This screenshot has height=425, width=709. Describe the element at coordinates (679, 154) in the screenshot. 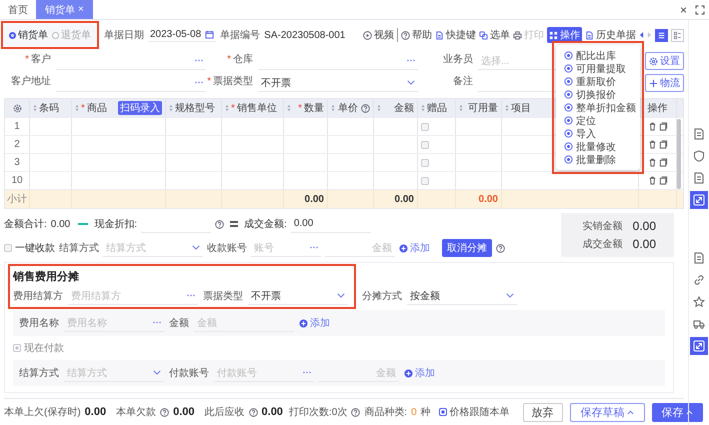

I see `scrollbar` at that location.